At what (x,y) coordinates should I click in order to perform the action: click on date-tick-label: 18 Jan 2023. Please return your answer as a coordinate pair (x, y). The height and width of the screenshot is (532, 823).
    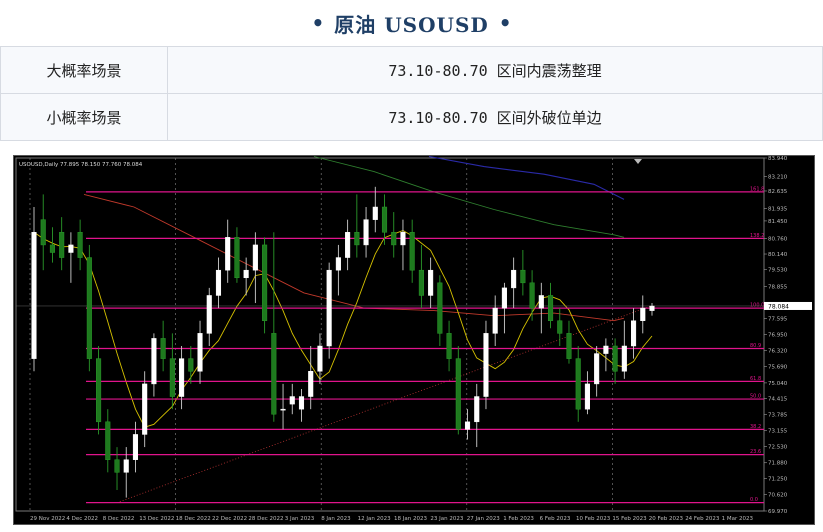
    Looking at the image, I should click on (410, 519).